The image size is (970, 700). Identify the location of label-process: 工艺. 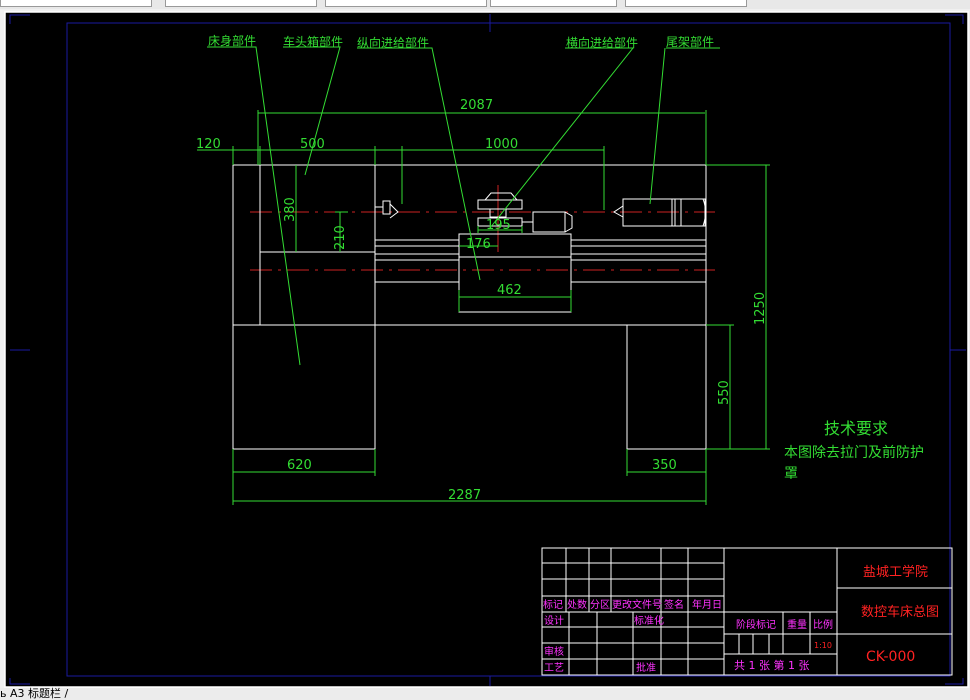
(554, 668).